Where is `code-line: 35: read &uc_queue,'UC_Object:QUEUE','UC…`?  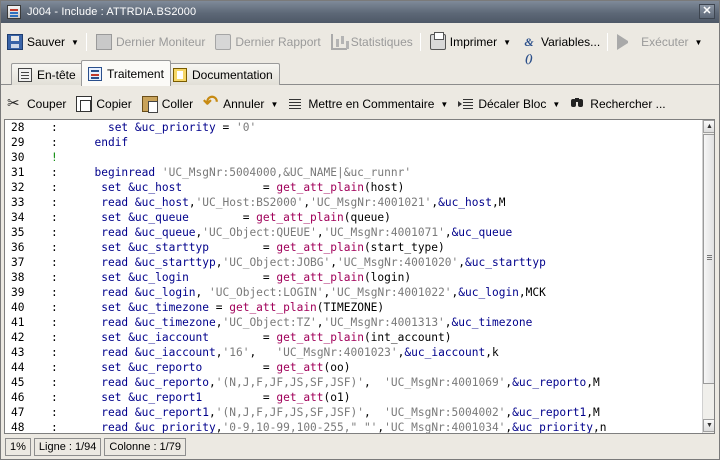 code-line: 35: read &uc_queue,'UC_Object:QUEUE','UC… is located at coordinates (353, 232).